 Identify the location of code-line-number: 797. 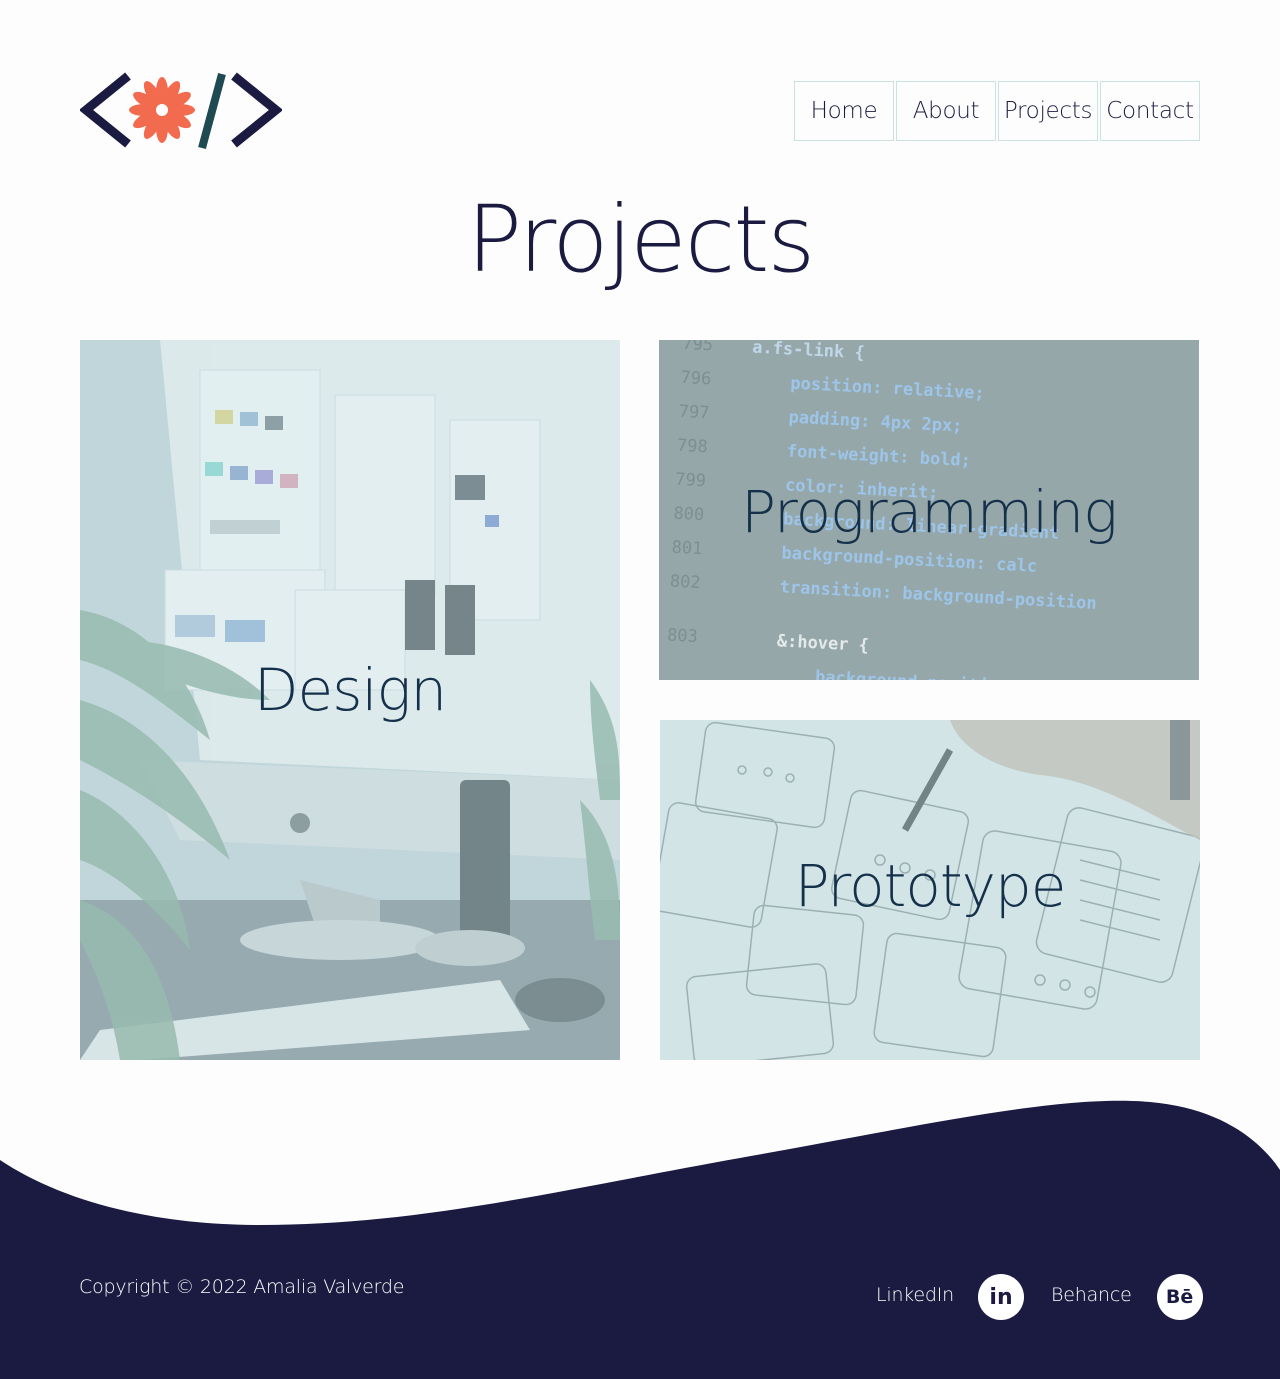
(694, 413).